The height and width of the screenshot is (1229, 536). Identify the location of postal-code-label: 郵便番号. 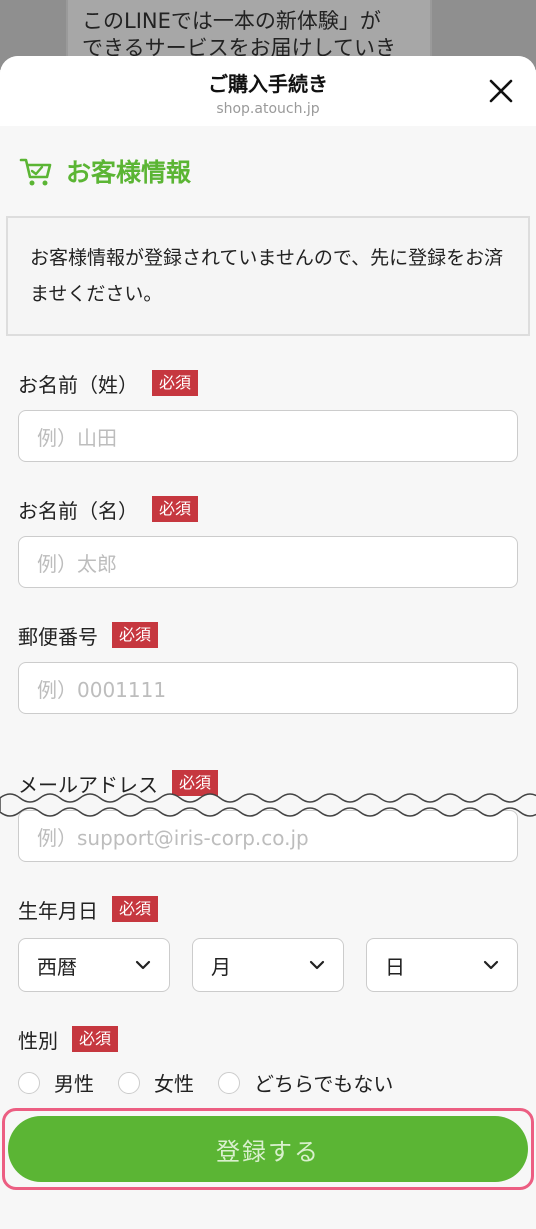
(58, 636).